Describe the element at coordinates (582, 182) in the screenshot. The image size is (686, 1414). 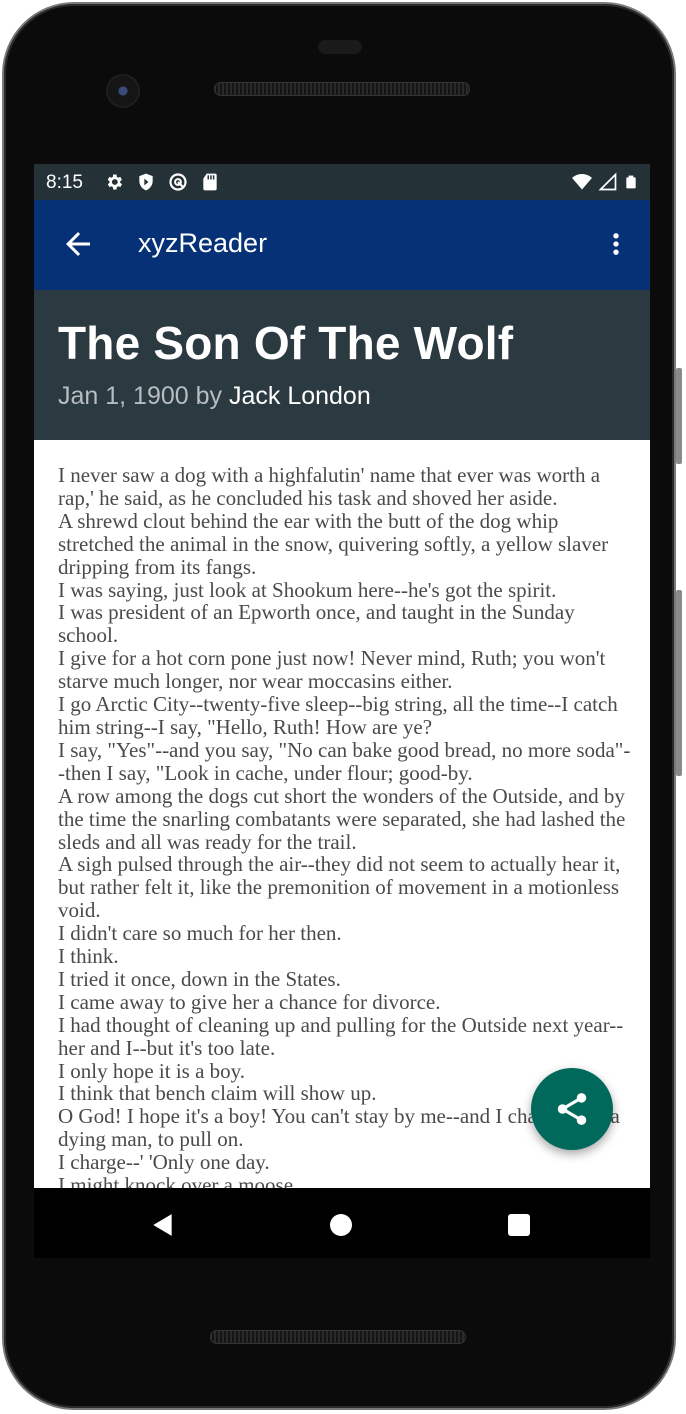
I see `wifi-icon` at that location.